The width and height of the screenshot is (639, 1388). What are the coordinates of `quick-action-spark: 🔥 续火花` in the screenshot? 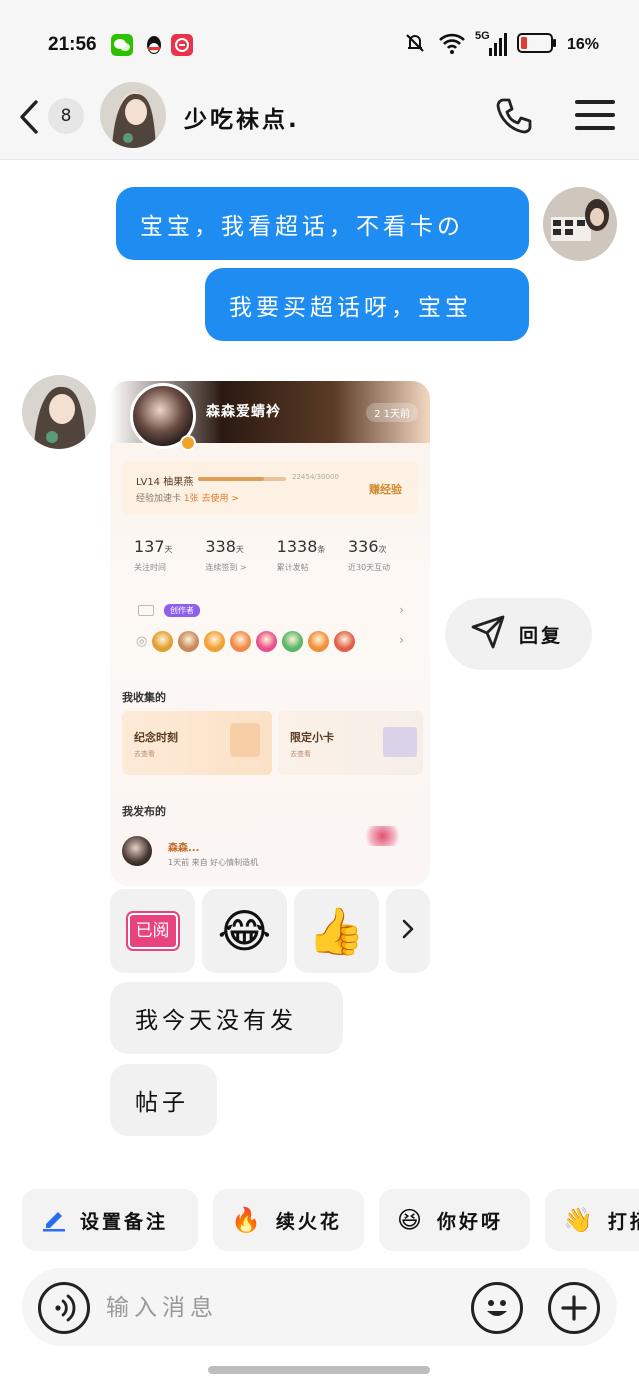 It's located at (288, 1220).